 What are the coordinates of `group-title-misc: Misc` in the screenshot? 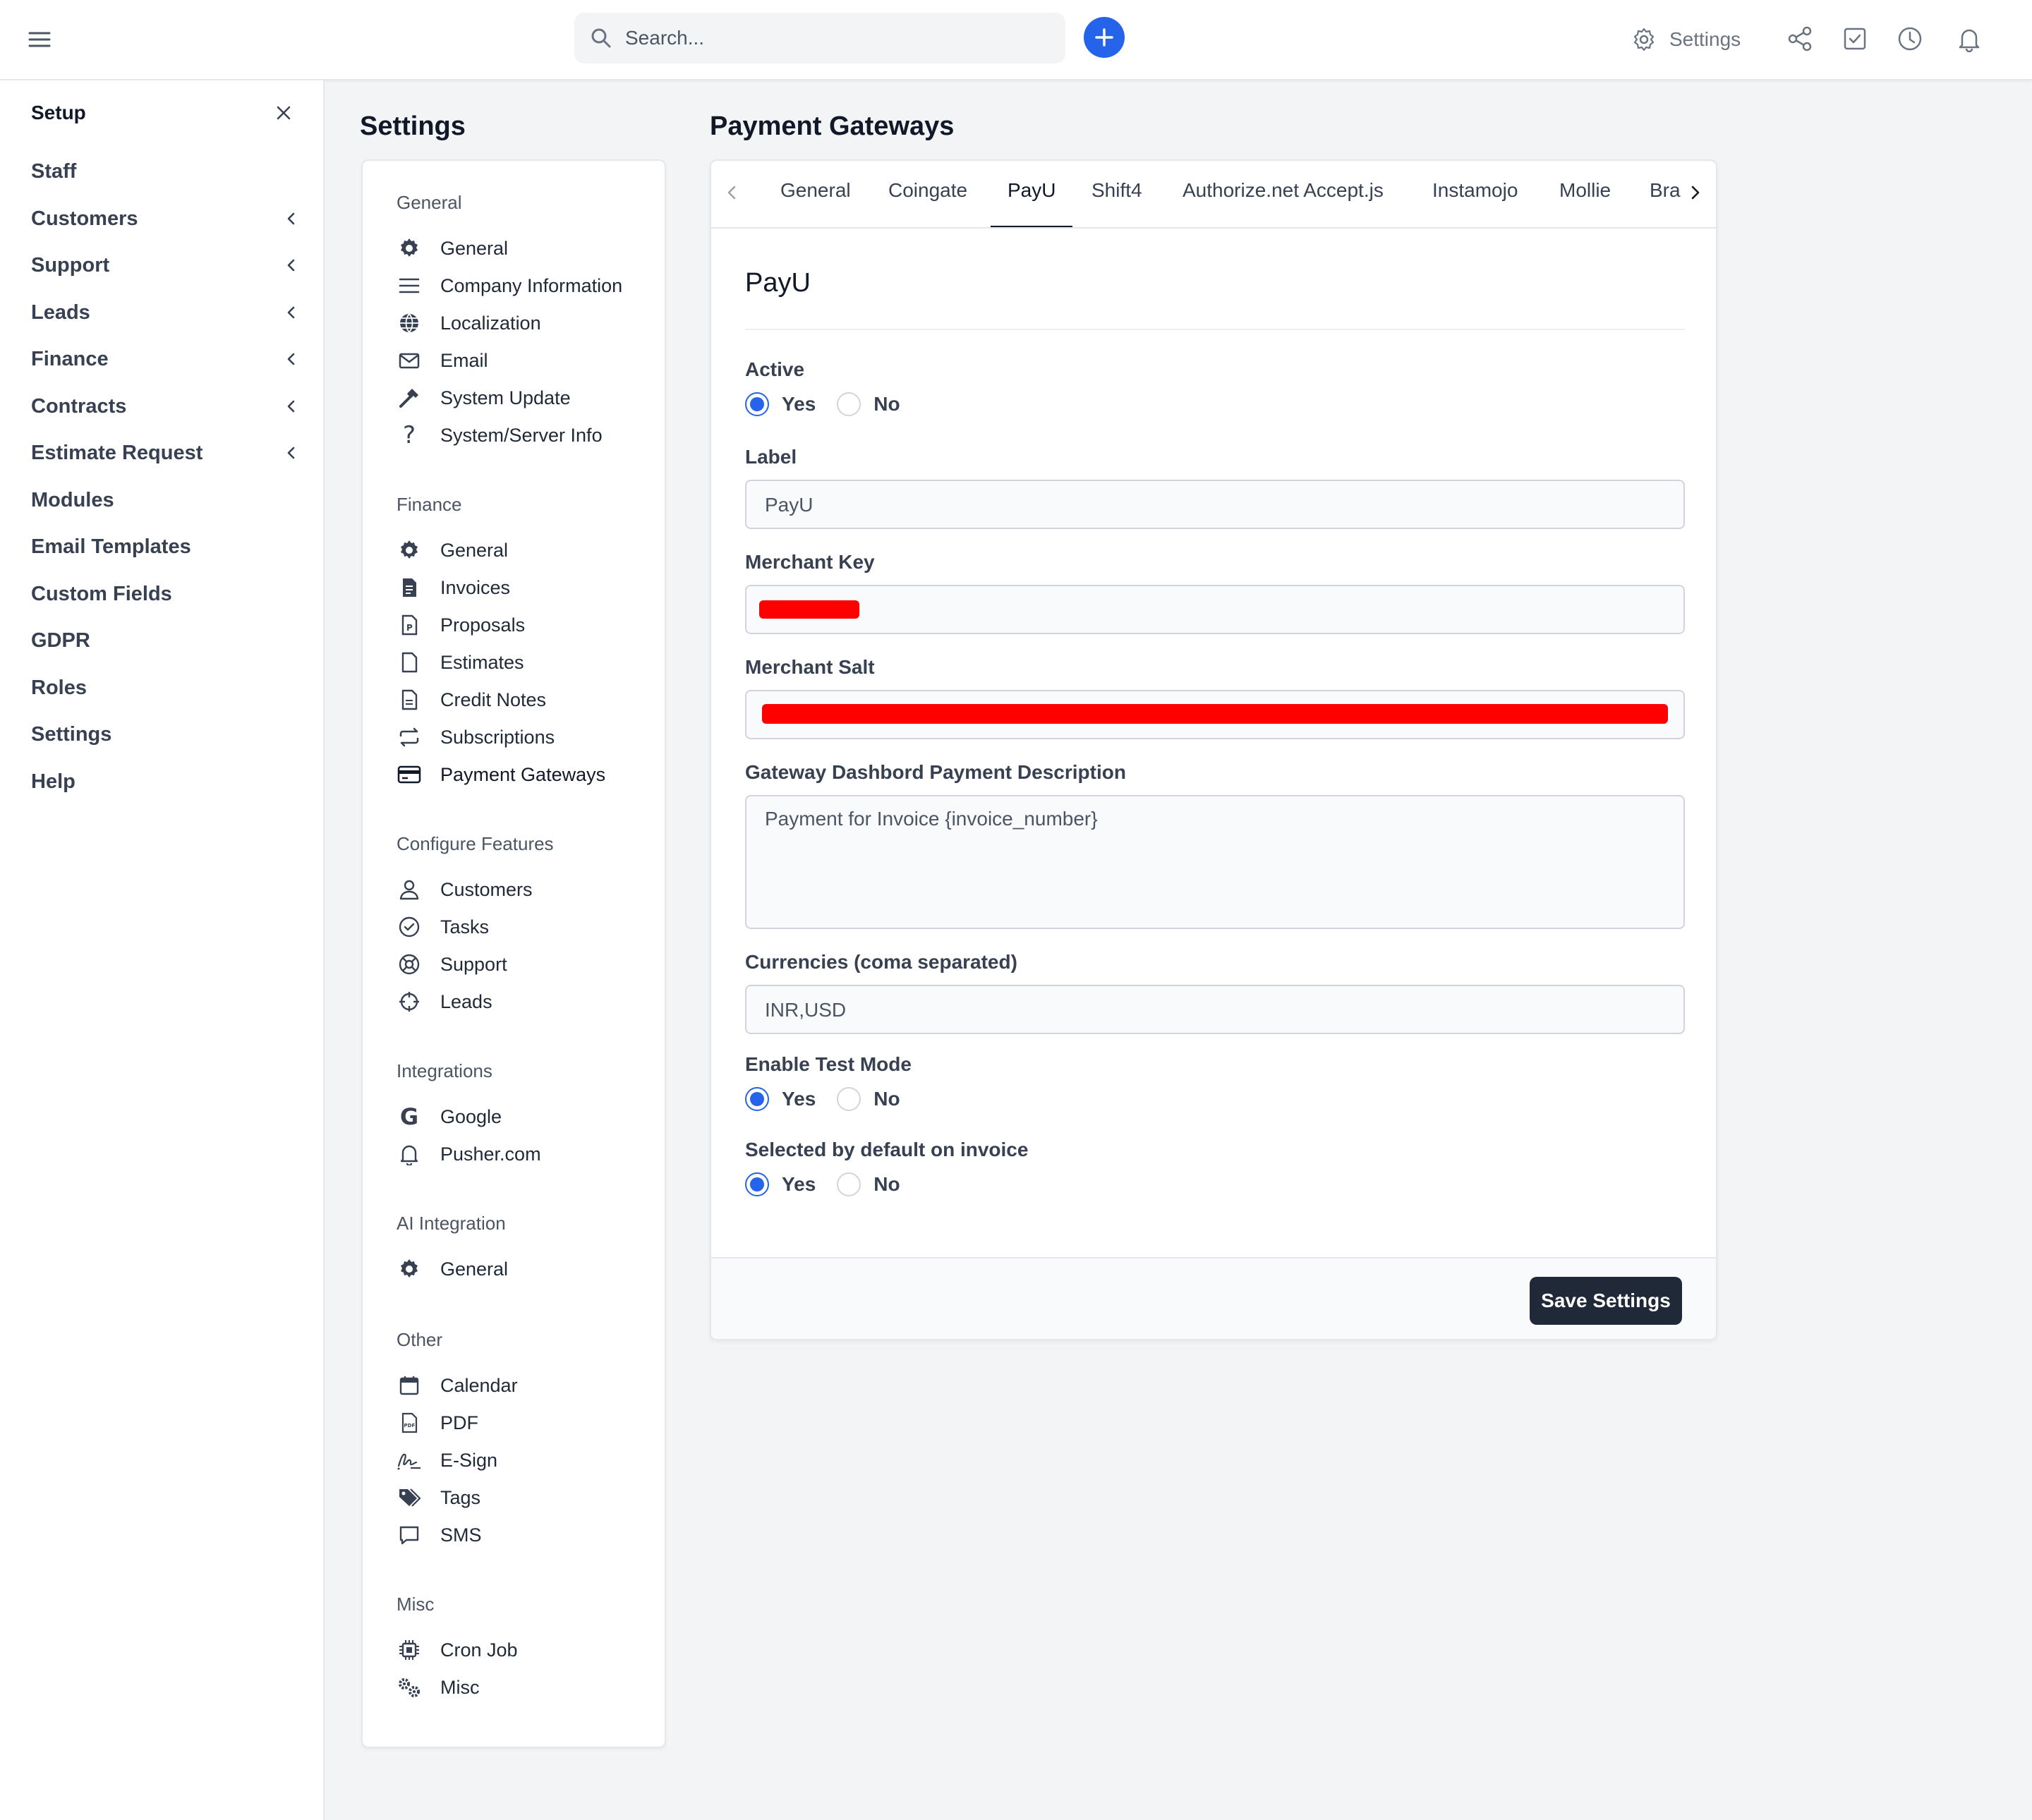 It's located at (416, 1605).